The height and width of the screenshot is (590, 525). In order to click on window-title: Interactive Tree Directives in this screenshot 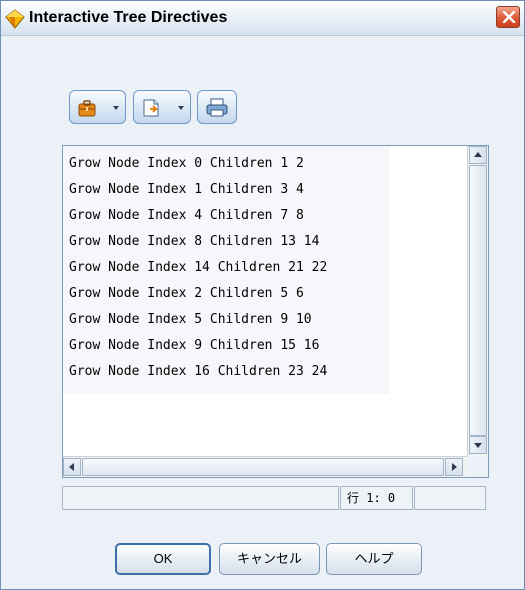, I will do `click(128, 17)`.